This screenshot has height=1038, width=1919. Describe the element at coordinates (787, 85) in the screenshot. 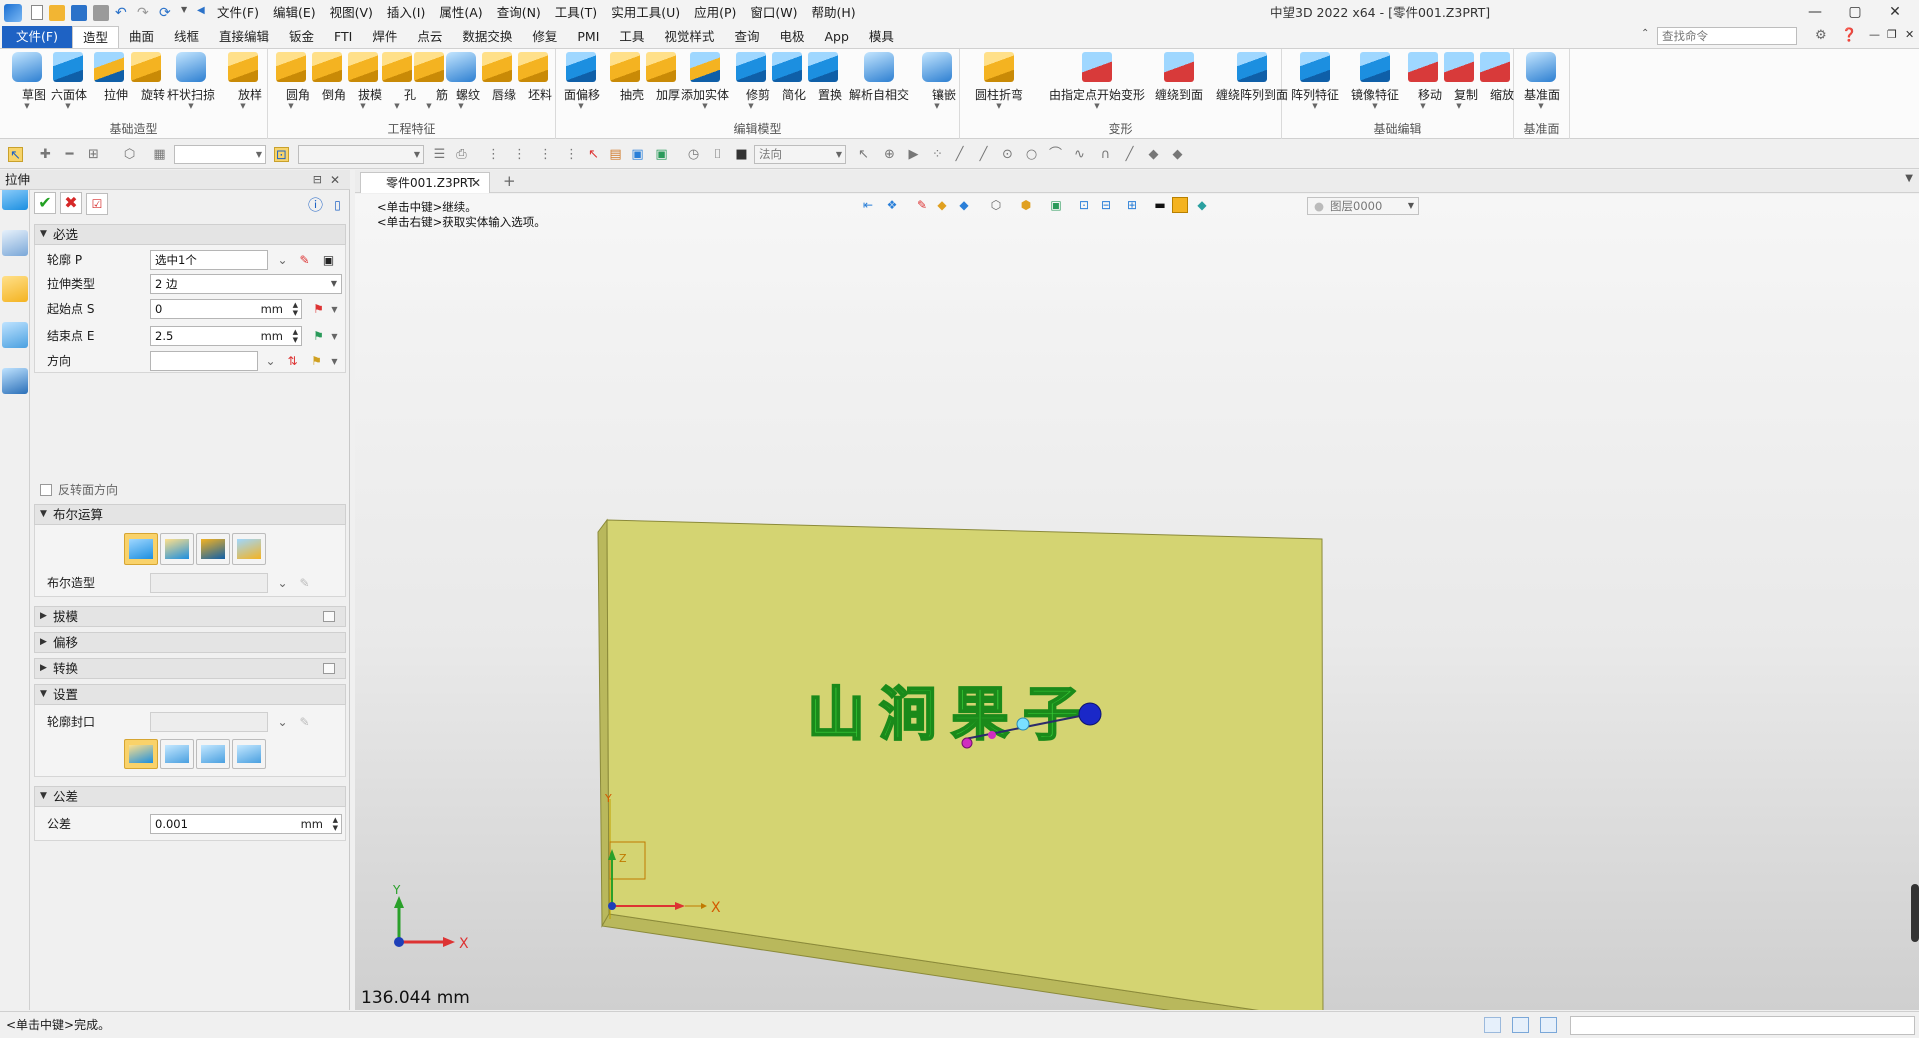

I see `simplify-button: 简化` at that location.